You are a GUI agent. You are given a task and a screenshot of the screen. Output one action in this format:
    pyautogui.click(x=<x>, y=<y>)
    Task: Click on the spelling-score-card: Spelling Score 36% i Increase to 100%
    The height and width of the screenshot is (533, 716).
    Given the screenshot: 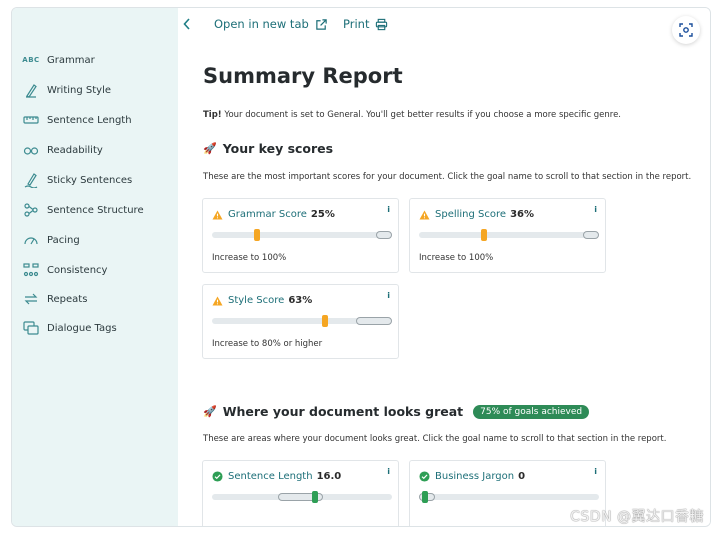 What is the action you would take?
    pyautogui.click(x=507, y=235)
    